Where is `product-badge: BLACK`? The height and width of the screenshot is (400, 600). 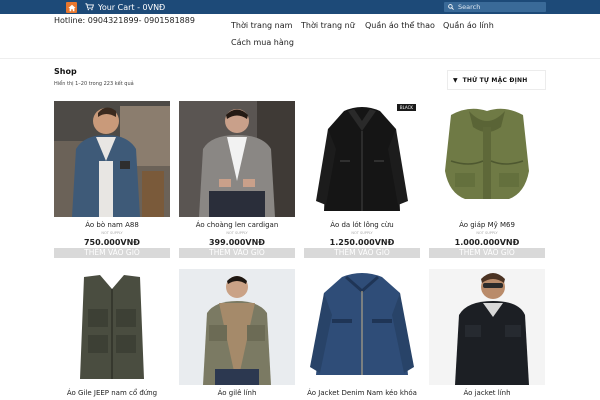
product-badge: BLACK is located at coordinates (406, 107).